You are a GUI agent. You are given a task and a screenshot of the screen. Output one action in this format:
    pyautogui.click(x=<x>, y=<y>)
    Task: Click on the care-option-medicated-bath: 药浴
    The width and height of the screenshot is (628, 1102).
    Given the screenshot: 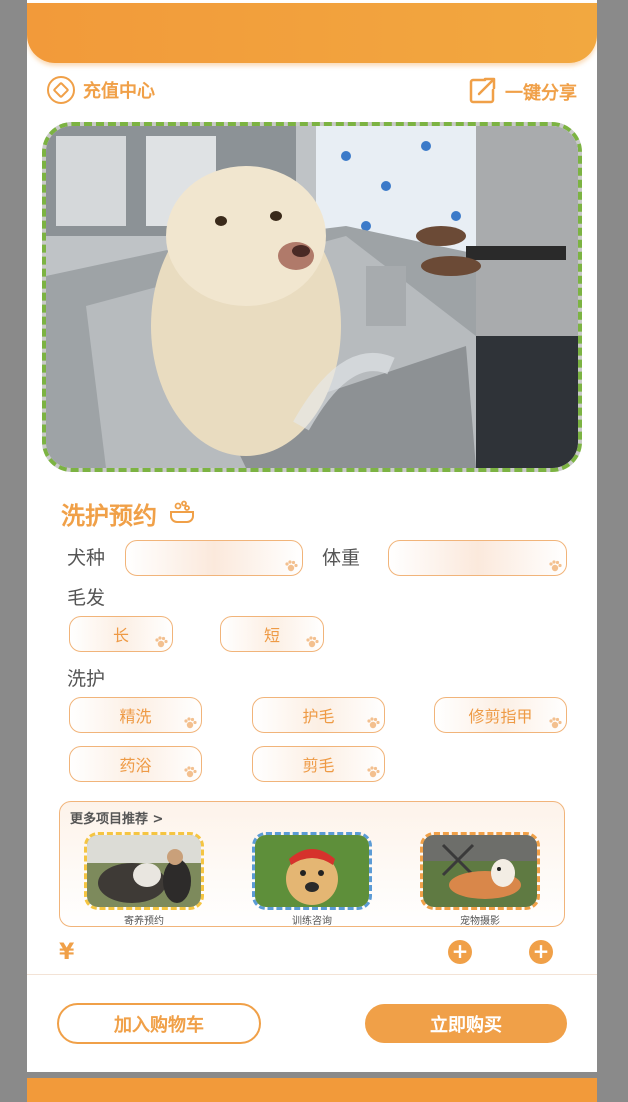 What is the action you would take?
    pyautogui.click(x=135, y=764)
    